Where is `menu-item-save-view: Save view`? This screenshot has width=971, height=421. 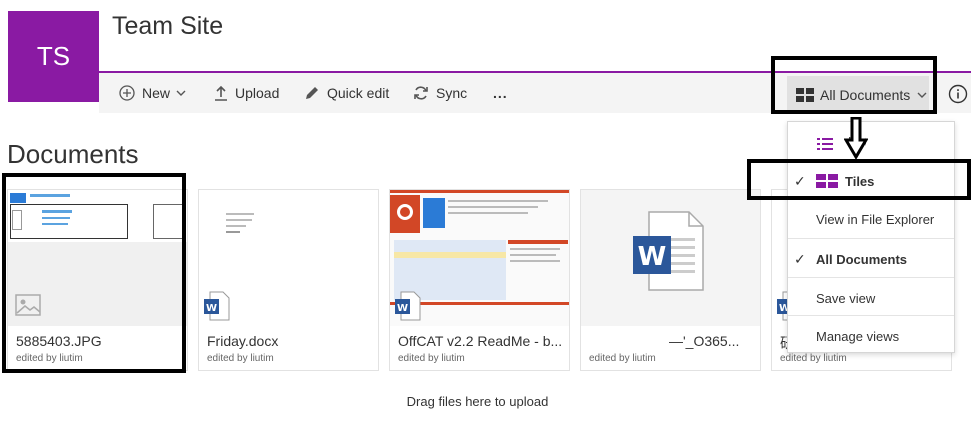 menu-item-save-view: Save view is located at coordinates (871, 298).